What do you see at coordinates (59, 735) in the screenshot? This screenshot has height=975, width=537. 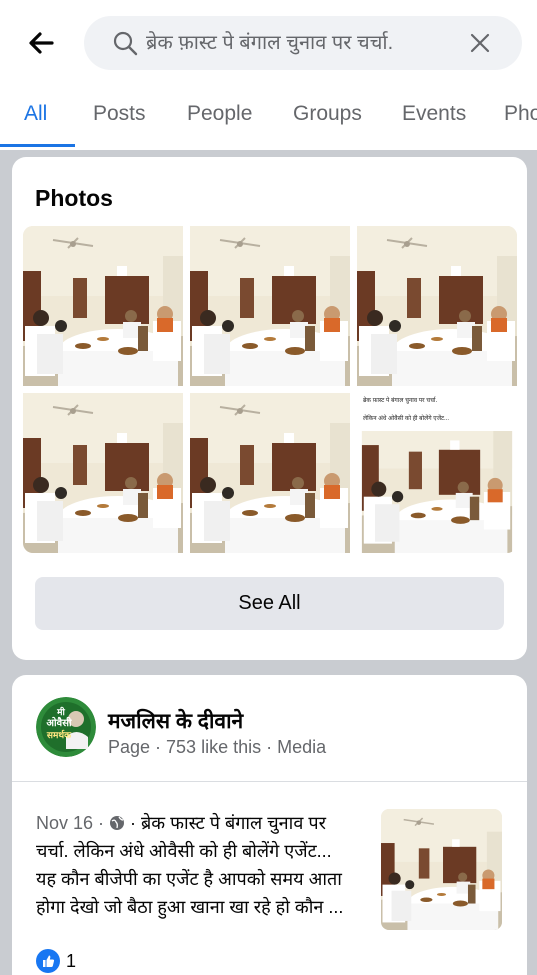 I see `avatar-text: समर्थक` at bounding box center [59, 735].